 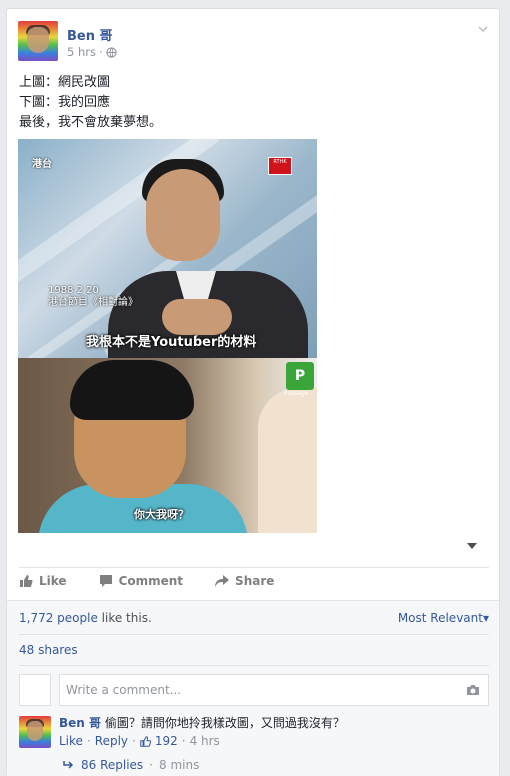 I want to click on share-button: Share, so click(x=244, y=581).